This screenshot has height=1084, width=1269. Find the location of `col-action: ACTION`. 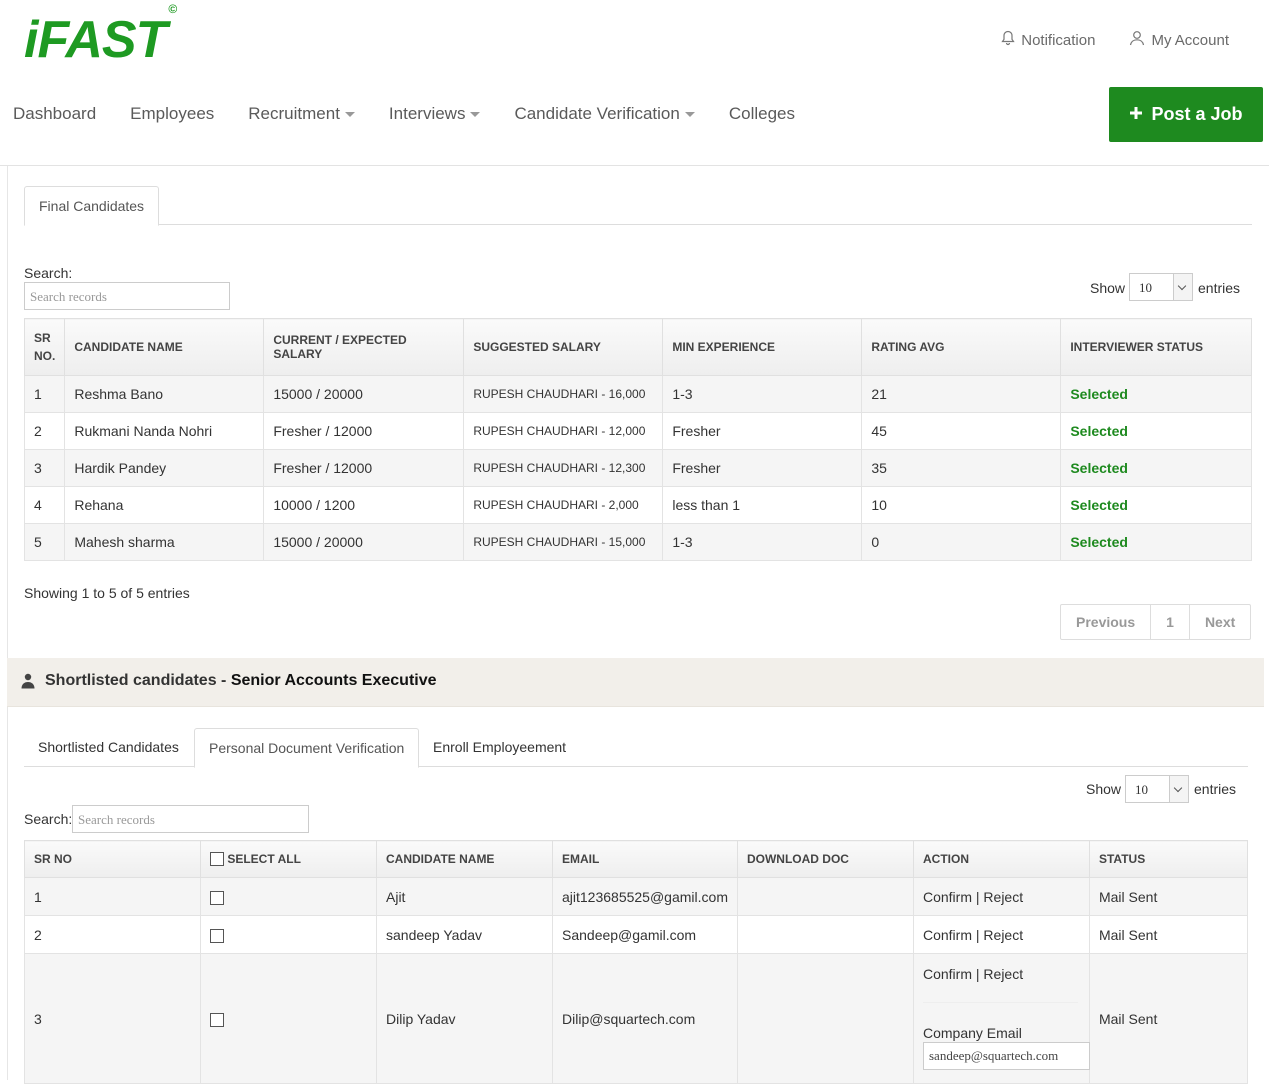

col-action: ACTION is located at coordinates (1001, 859).